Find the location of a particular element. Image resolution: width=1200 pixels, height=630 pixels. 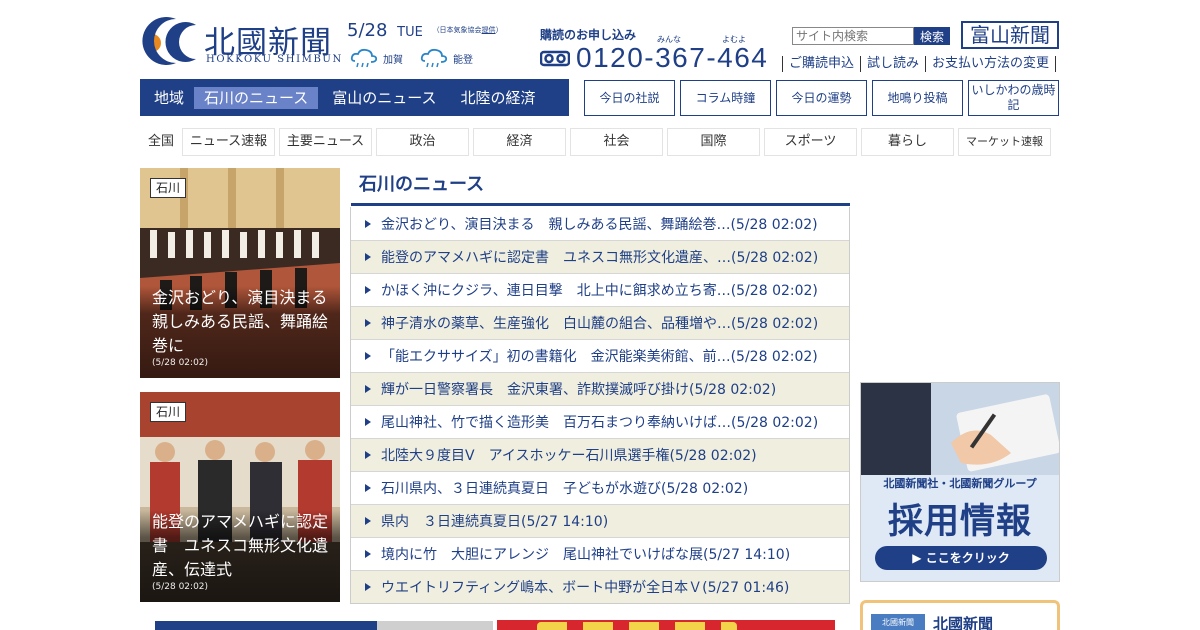

search-button: 検索 is located at coordinates (932, 36).